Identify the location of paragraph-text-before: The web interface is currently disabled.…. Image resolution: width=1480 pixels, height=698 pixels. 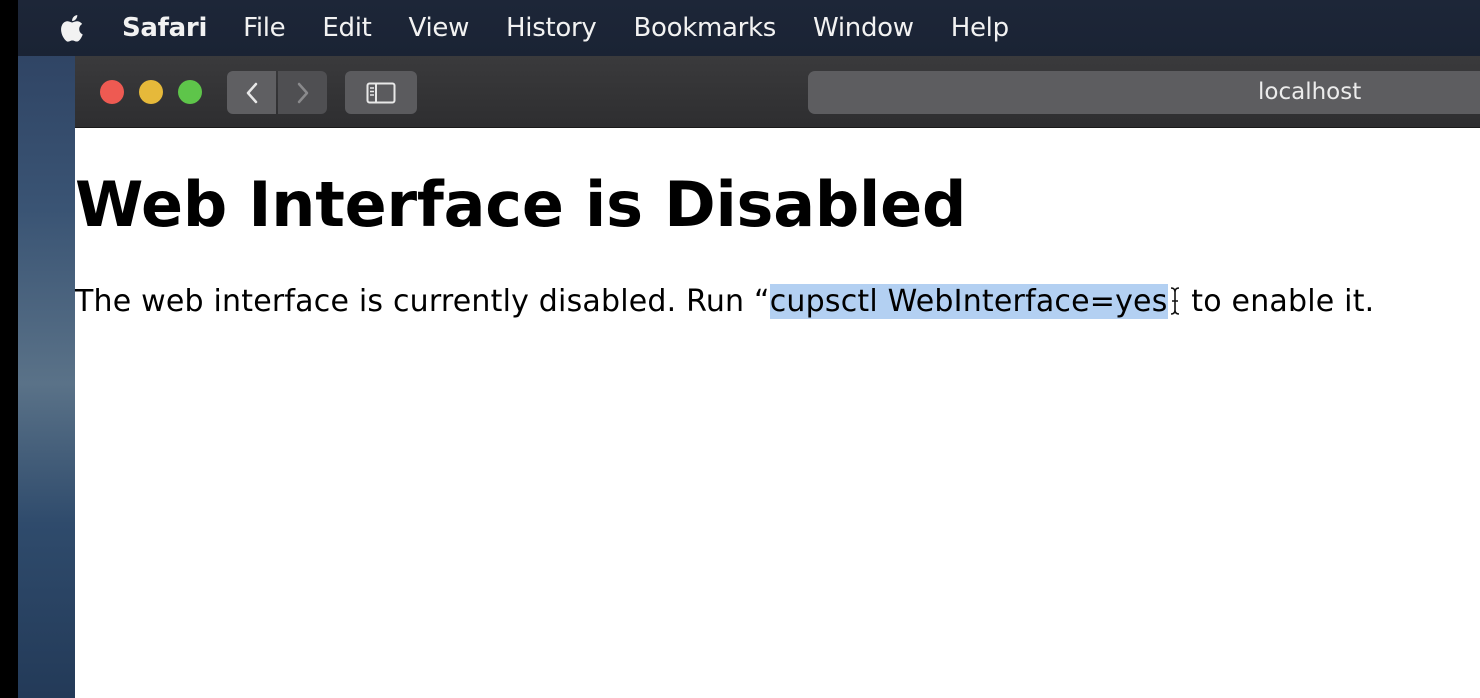
(422, 301).